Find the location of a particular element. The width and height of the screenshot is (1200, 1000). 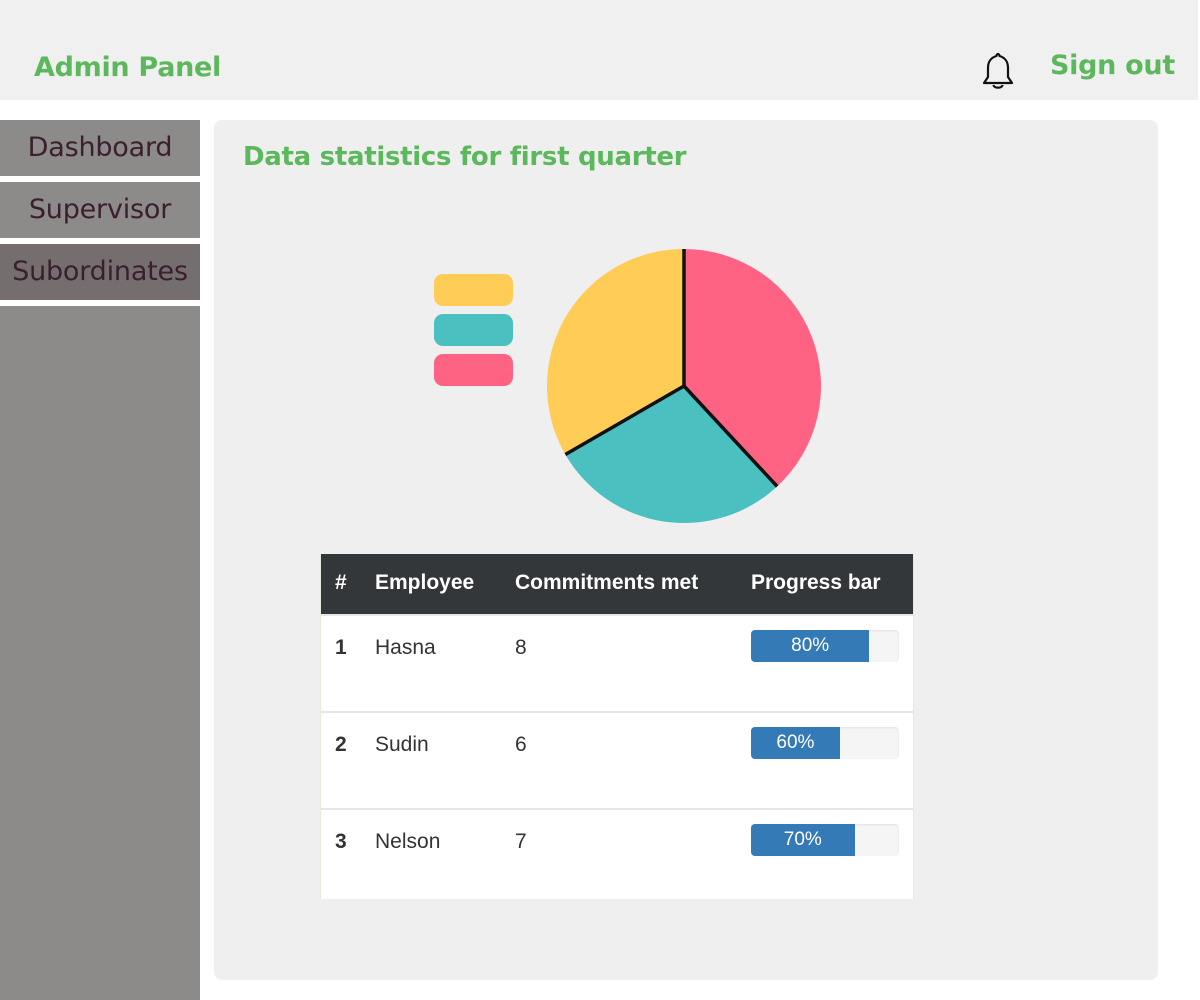

sidebar: Dashboard Supervisor Subordinates is located at coordinates (100, 560).